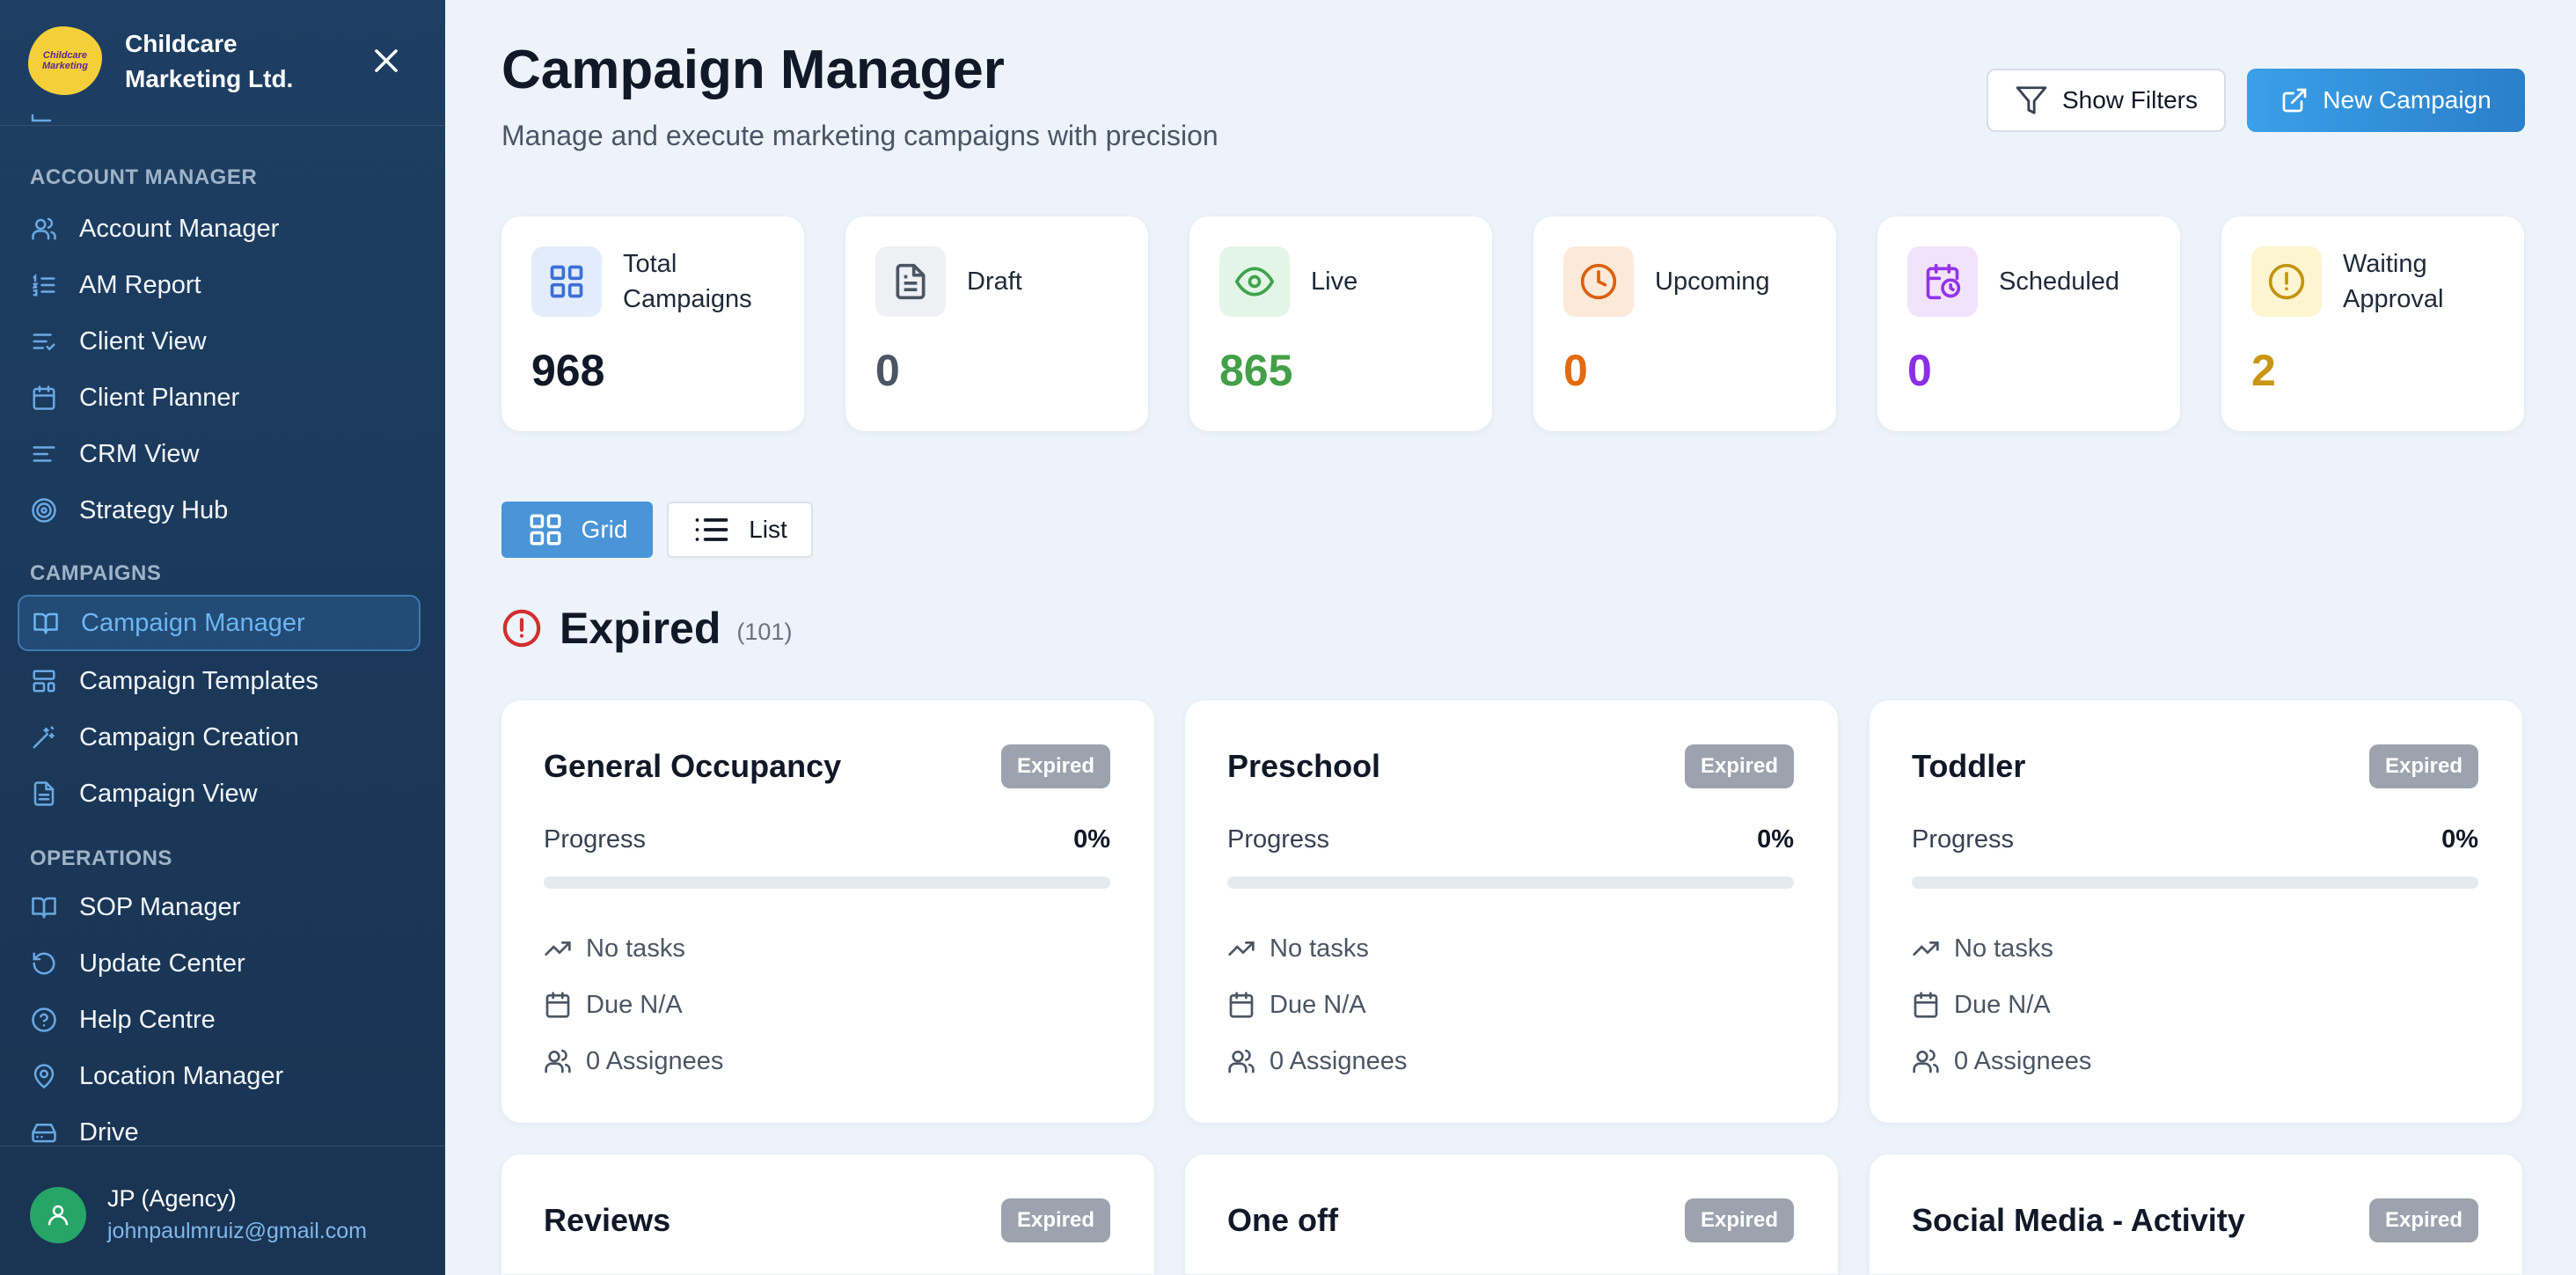  Describe the element at coordinates (219, 907) in the screenshot. I see `sidebar-item-sop-manager: SOP Manager` at that location.